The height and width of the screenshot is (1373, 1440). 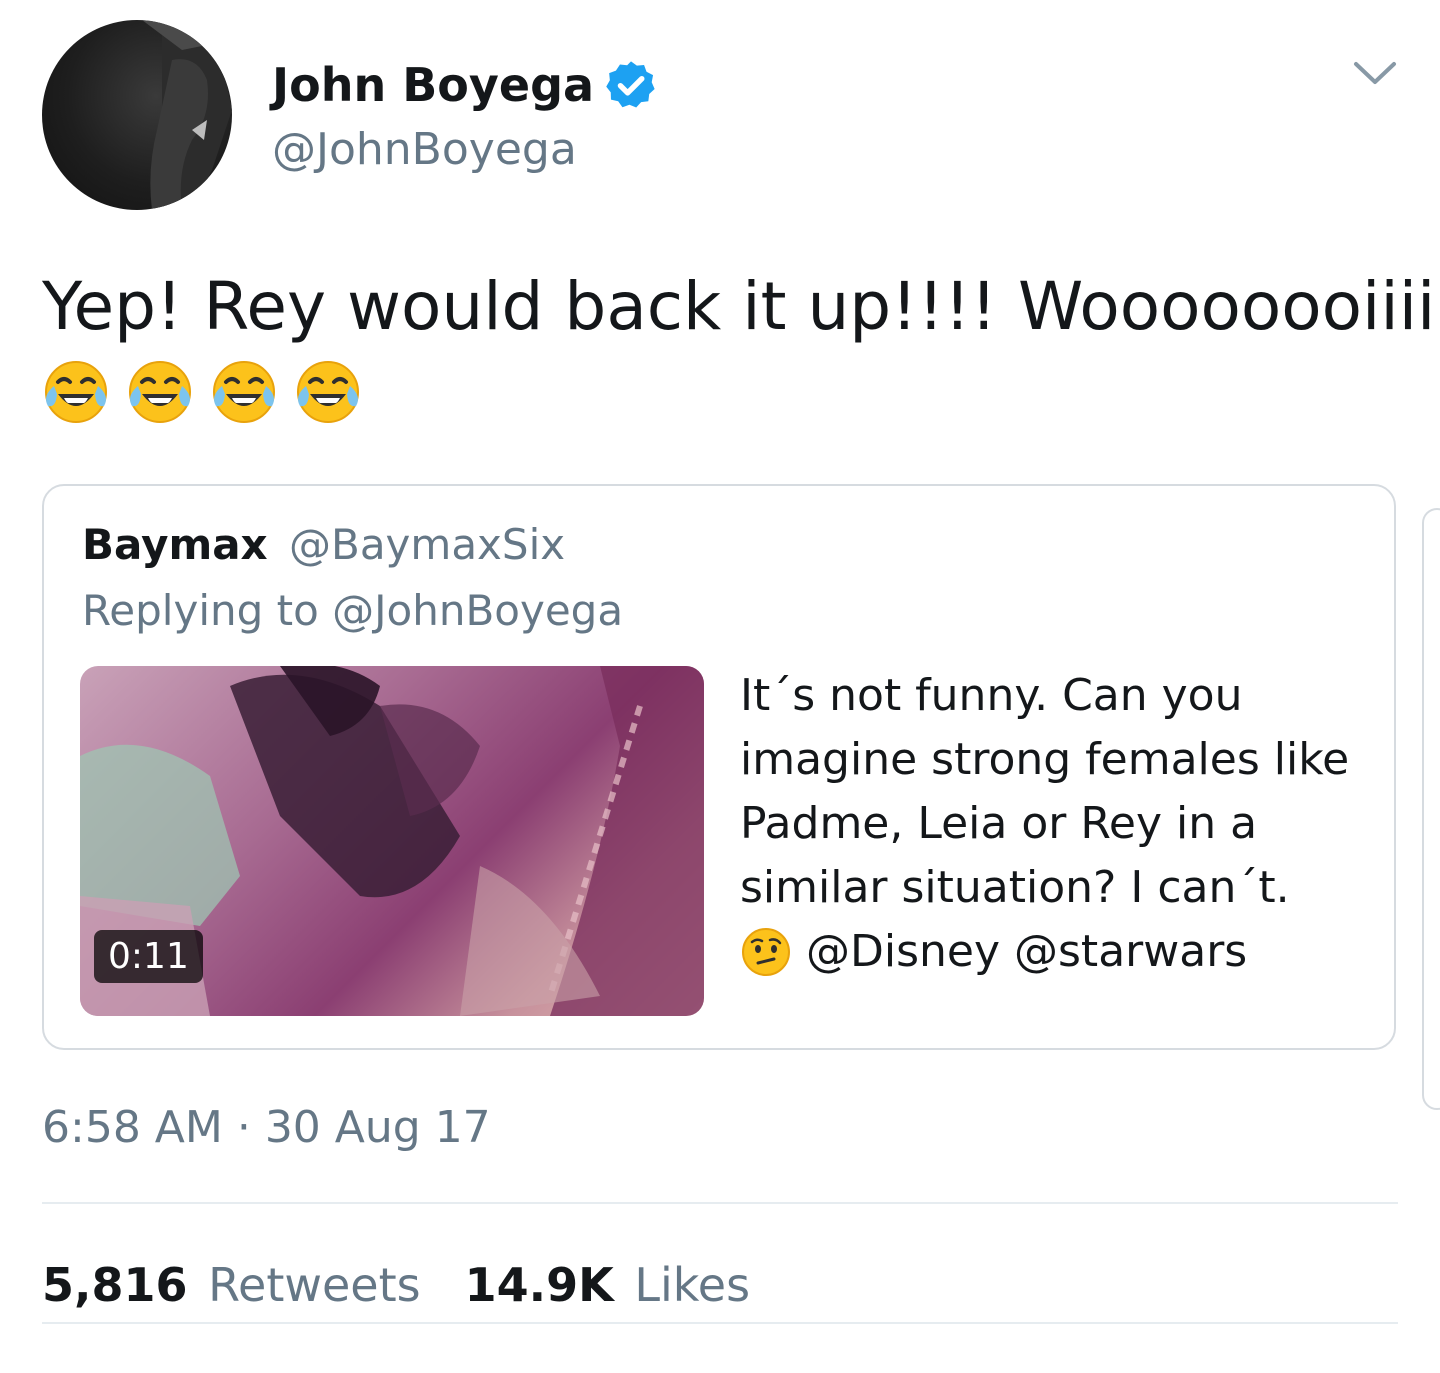 I want to click on retweets-count: 5,816, so click(x=115, y=1285).